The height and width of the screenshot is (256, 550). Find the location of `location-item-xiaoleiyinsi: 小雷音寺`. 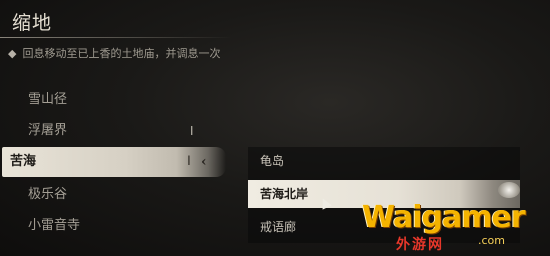

location-item-xiaoleiyinsi: 小雷音寺 is located at coordinates (40, 226).